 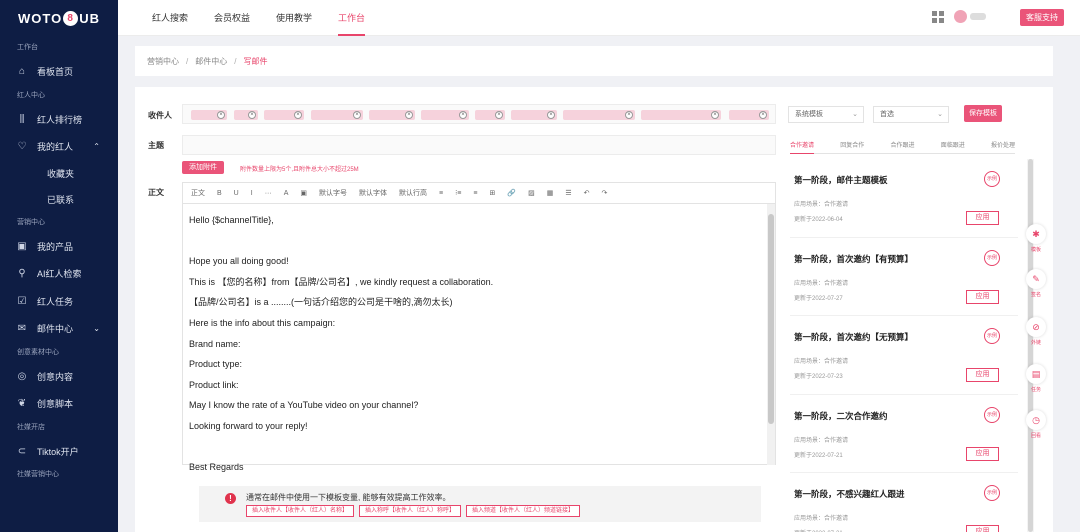 I want to click on floating-action-1: ✱ 模板, so click(x=1036, y=238).